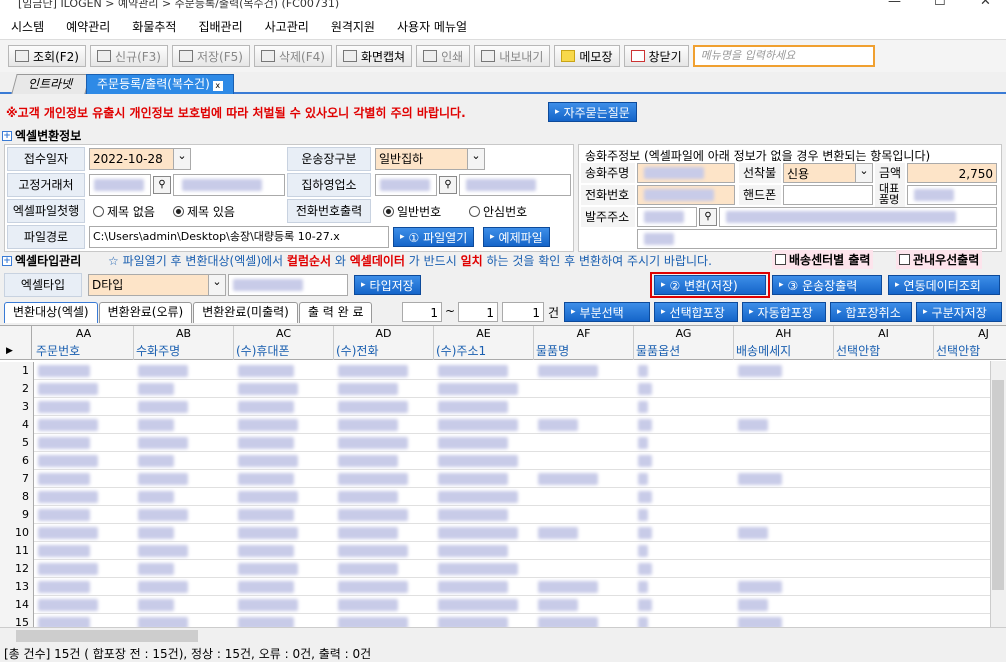 This screenshot has height=662, width=1006. Describe the element at coordinates (292, 56) in the screenshot. I see `delete-button: 삭제(F4)` at that location.